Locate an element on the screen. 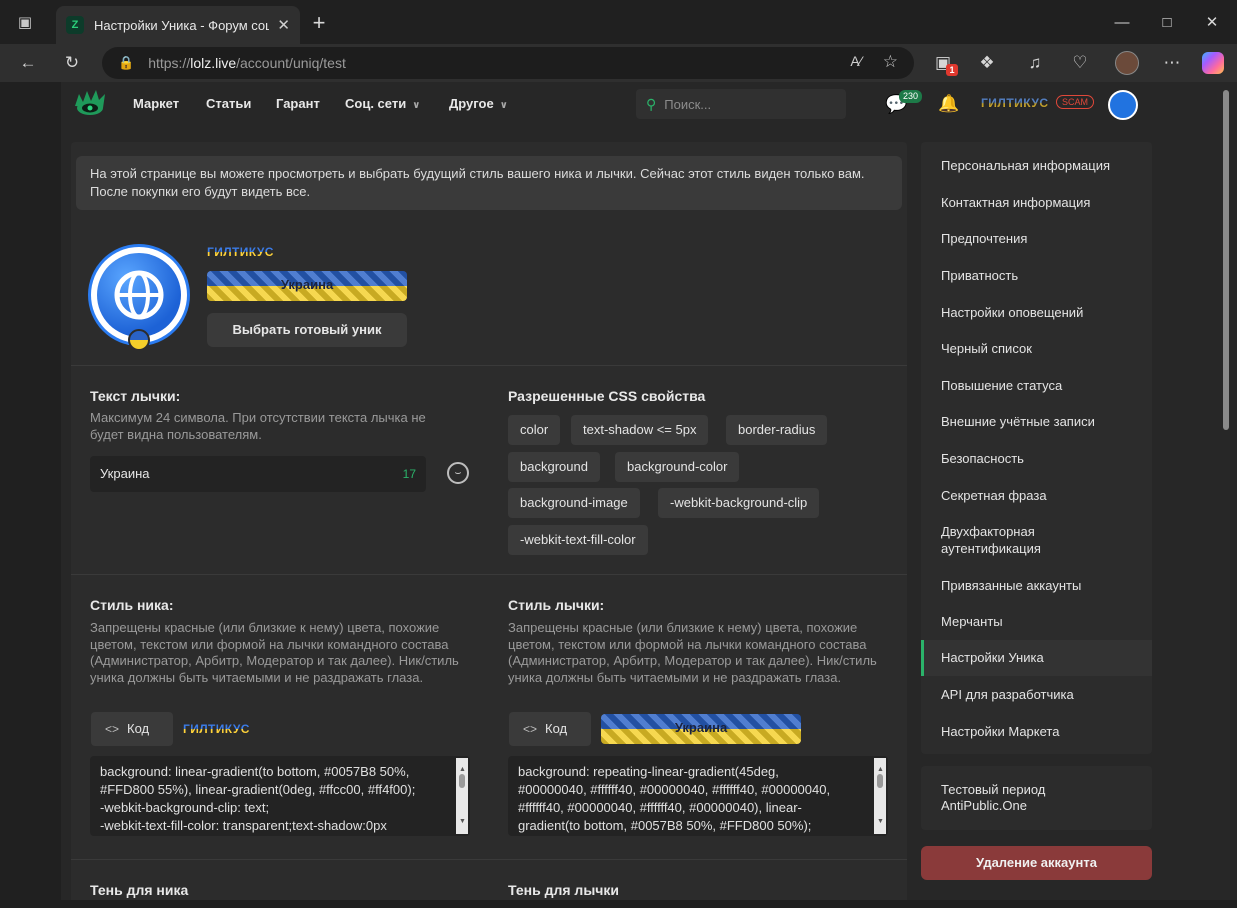  allowed-css-title: Разрешенные CSS свойства is located at coordinates (607, 396).